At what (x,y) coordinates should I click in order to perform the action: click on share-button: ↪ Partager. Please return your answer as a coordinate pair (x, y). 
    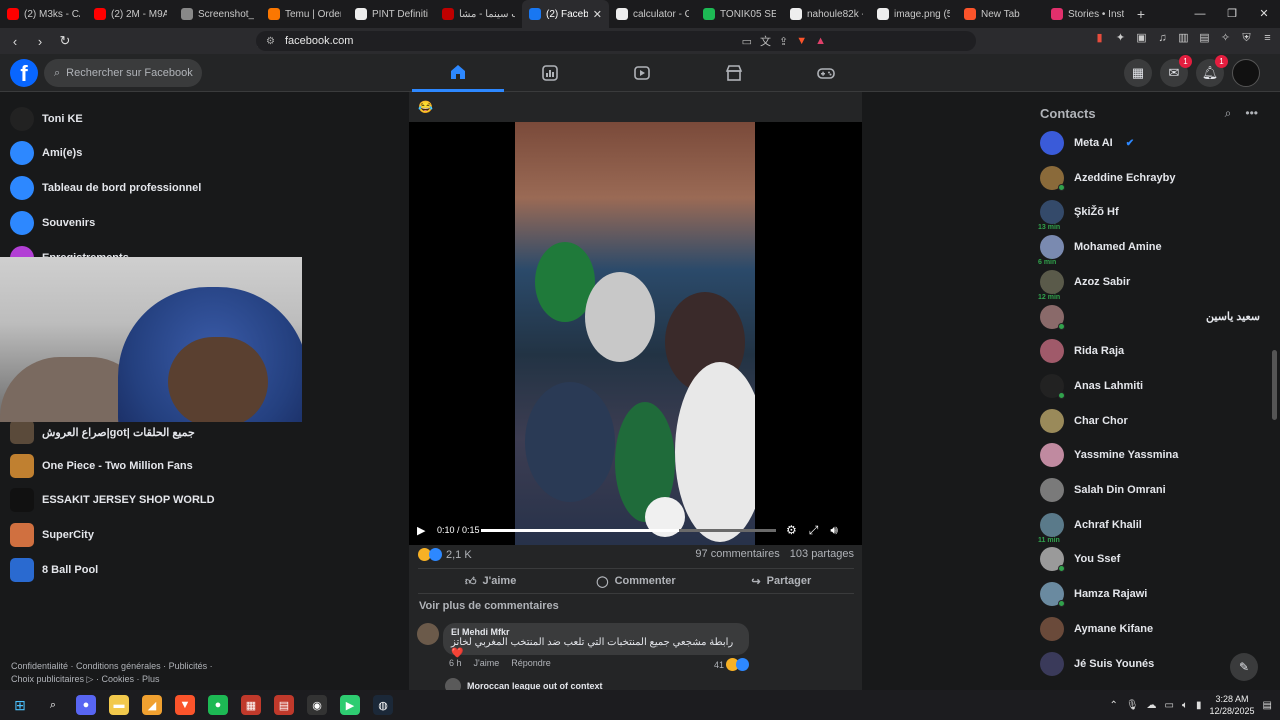
    Looking at the image, I should click on (781, 581).